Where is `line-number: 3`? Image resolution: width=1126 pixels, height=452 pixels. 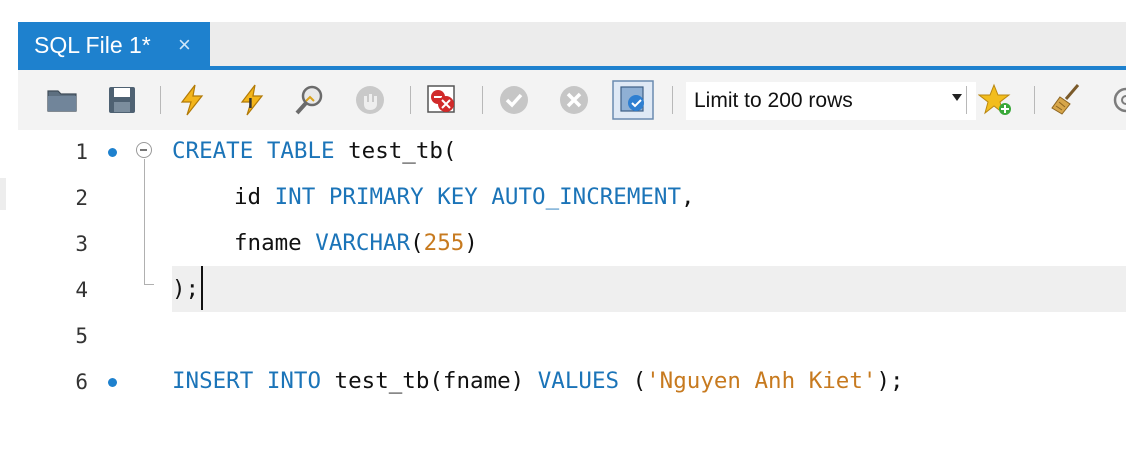 line-number: 3 is located at coordinates (81, 244).